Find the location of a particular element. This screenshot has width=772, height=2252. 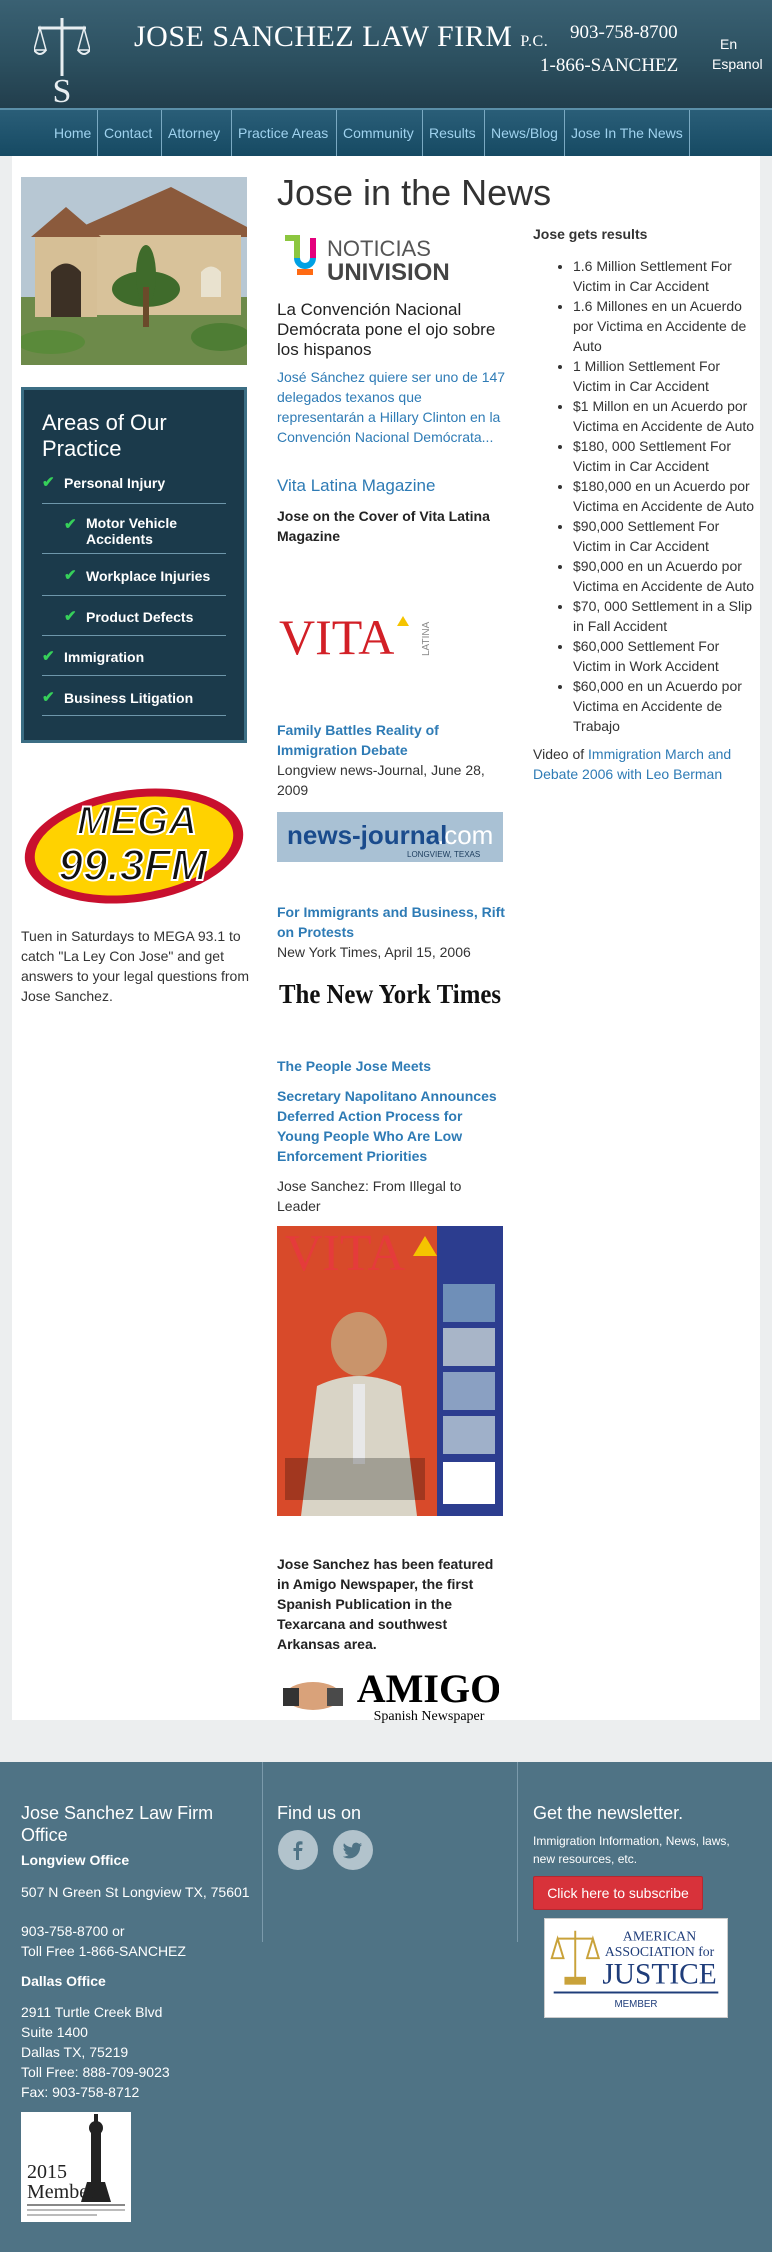

vita-cover-masthead: VITA is located at coordinates (345, 1254).